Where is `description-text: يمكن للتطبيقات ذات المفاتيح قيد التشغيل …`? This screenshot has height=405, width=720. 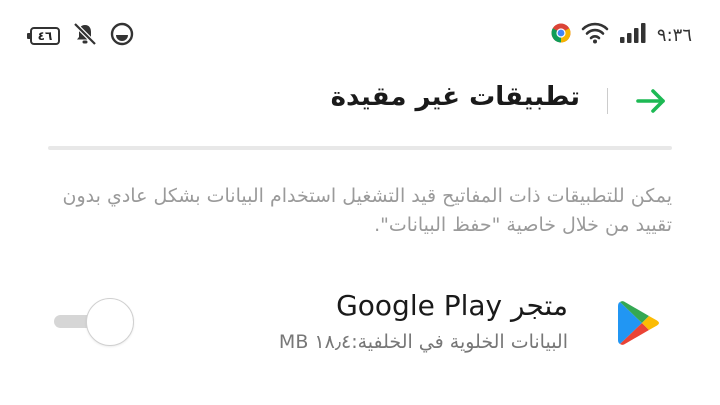
description-text: يمكن للتطبيقات ذات المفاتيح قيد التشغيل … is located at coordinates (367, 210).